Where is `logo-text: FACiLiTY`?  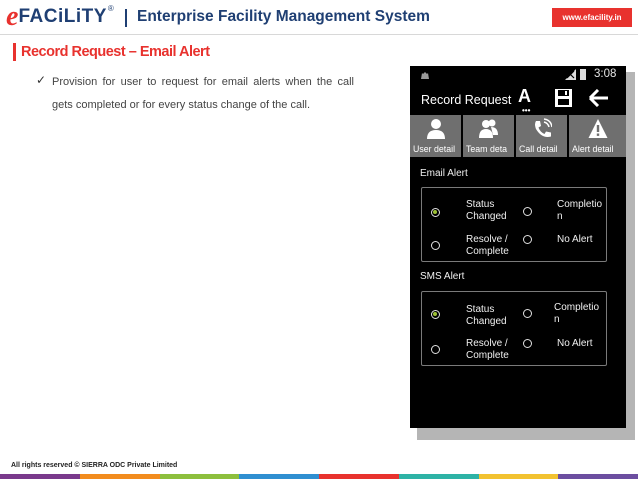
logo-text: FACiLiTY is located at coordinates (62, 16).